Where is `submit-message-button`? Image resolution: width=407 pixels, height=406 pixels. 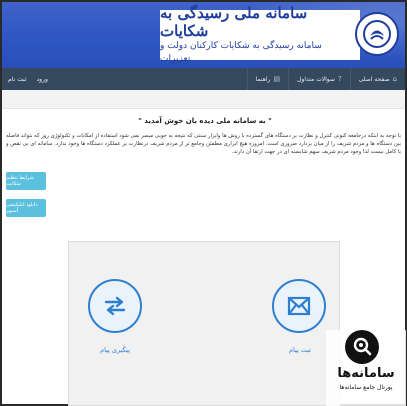 submit-message-button is located at coordinates (299, 306).